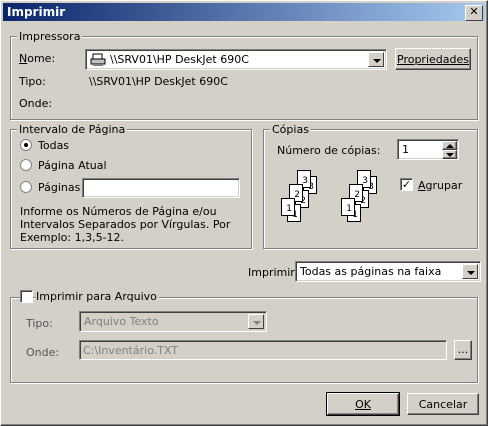 The height and width of the screenshot is (426, 488). I want to click on range-all-label: Todas, so click(53, 145).